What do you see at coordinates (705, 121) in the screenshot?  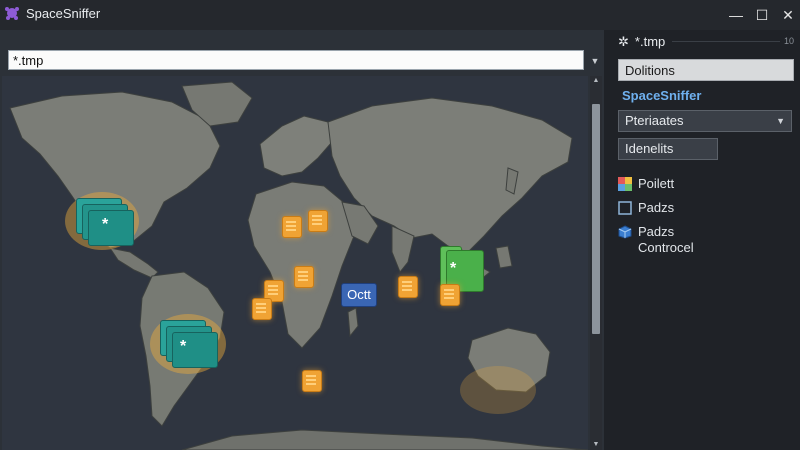 I see `filter-select: Pteriaates ▼` at bounding box center [705, 121].